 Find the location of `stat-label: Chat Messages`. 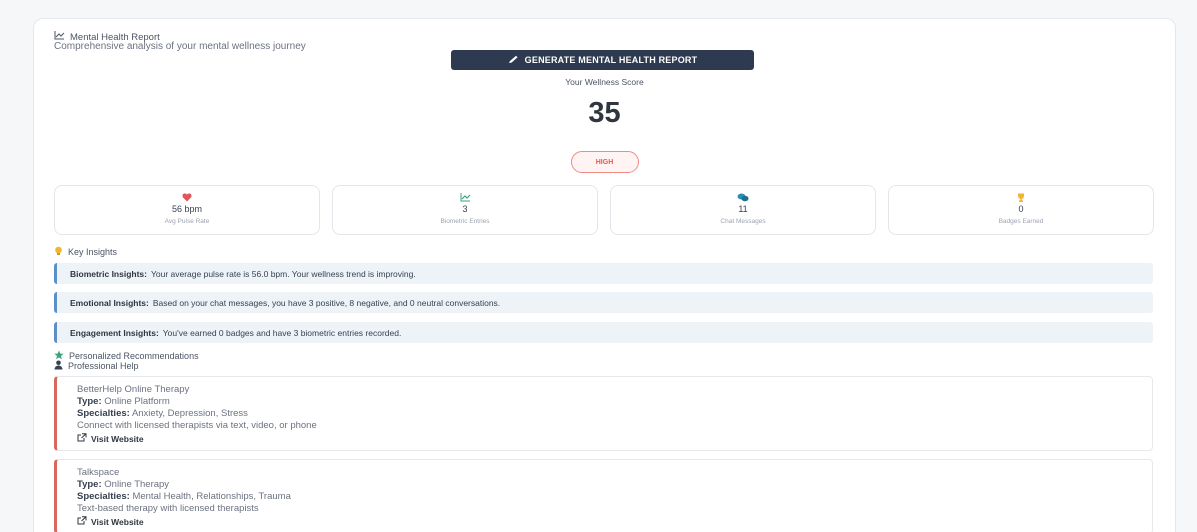

stat-label: Chat Messages is located at coordinates (743, 221).